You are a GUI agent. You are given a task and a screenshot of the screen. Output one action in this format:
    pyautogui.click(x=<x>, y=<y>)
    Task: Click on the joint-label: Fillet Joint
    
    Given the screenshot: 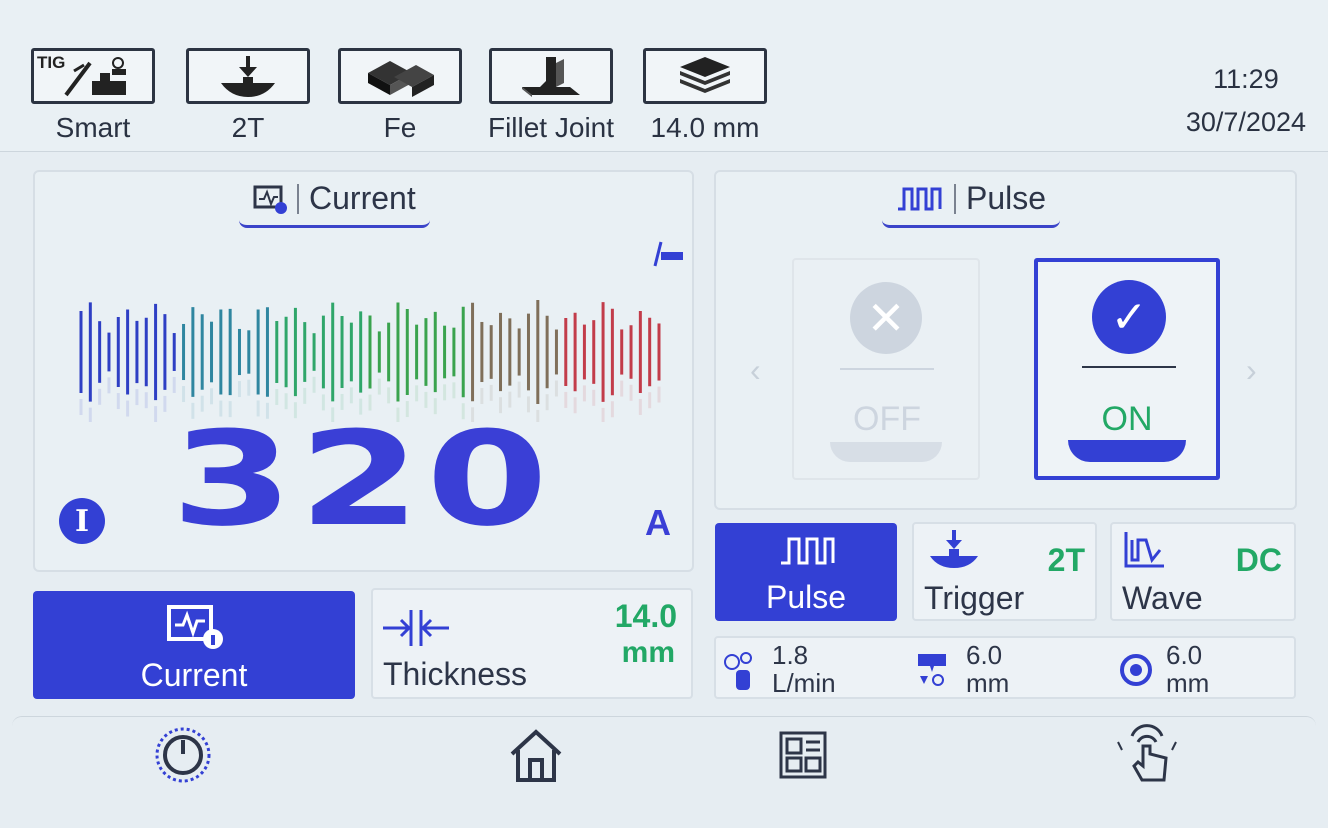 What is the action you would take?
    pyautogui.click(x=551, y=127)
    